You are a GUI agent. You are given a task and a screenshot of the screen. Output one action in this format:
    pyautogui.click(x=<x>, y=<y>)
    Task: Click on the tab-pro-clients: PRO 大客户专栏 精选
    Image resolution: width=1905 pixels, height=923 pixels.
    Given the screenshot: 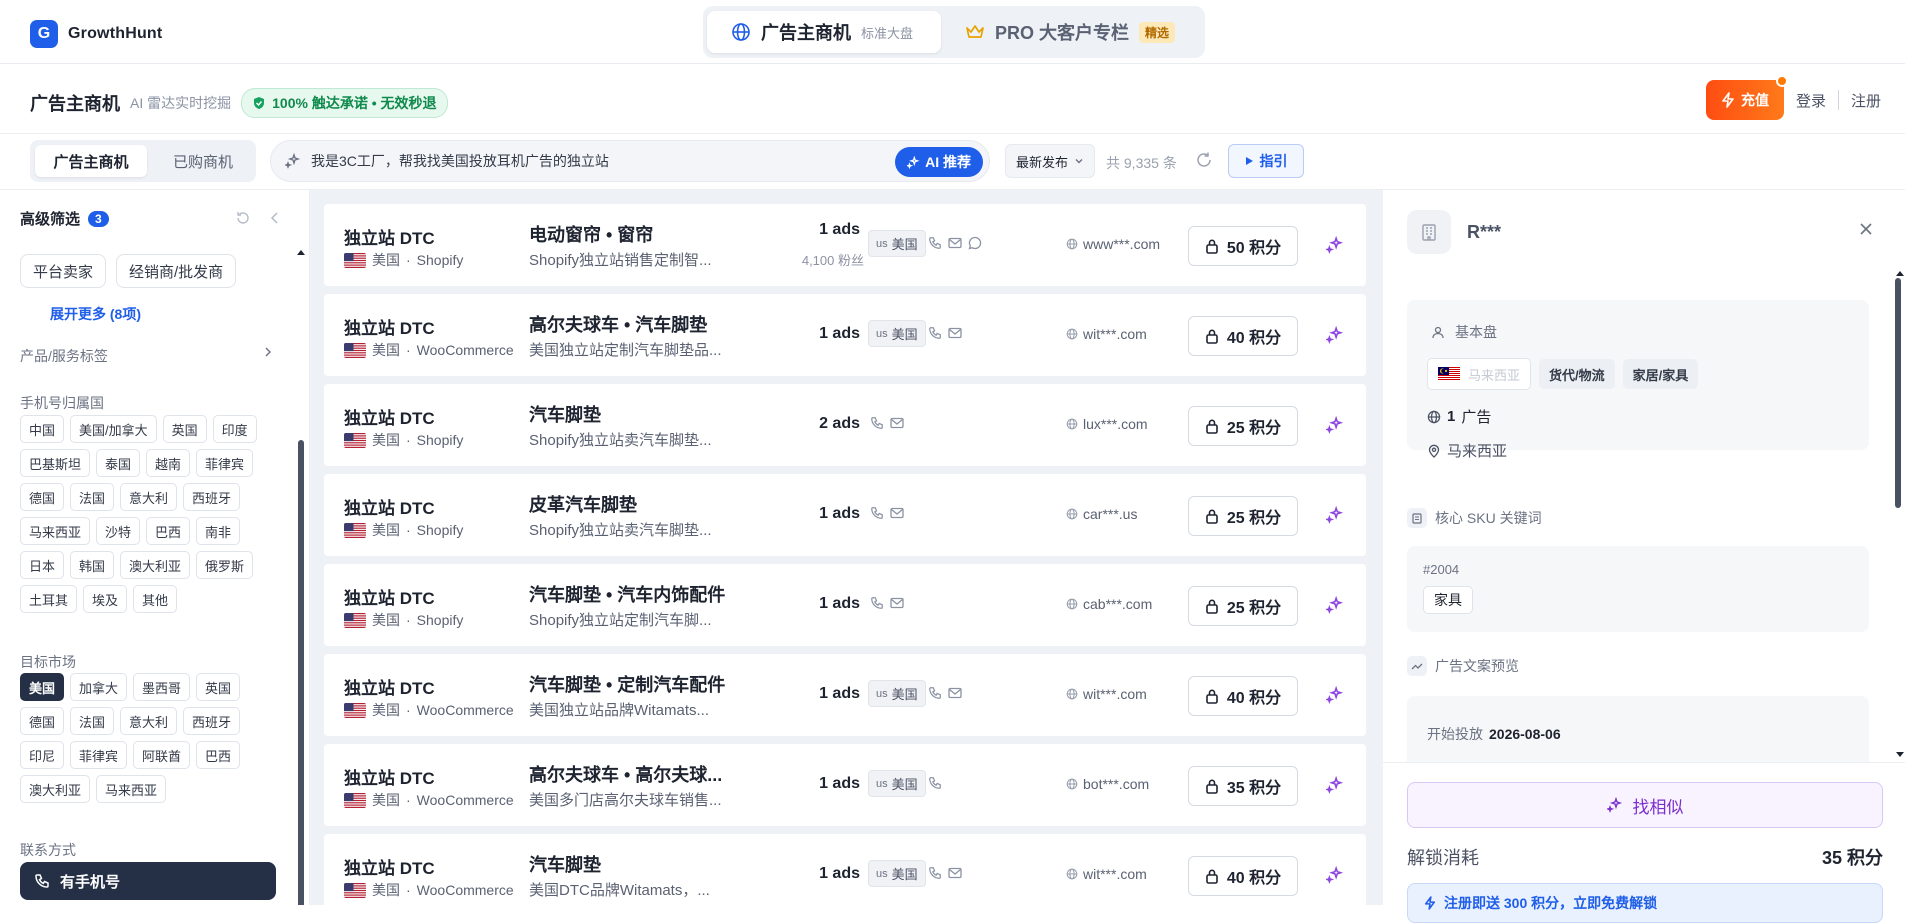 What is the action you would take?
    pyautogui.click(x=1070, y=32)
    